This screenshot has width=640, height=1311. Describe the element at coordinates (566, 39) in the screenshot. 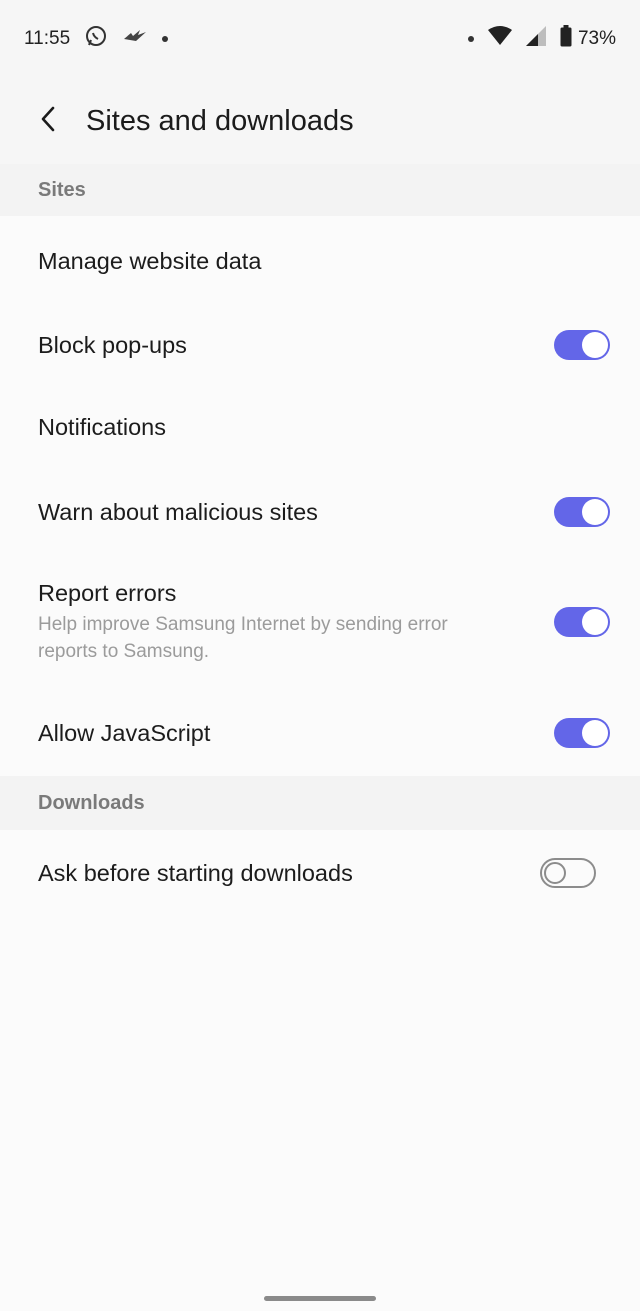

I see `battery-icon` at that location.